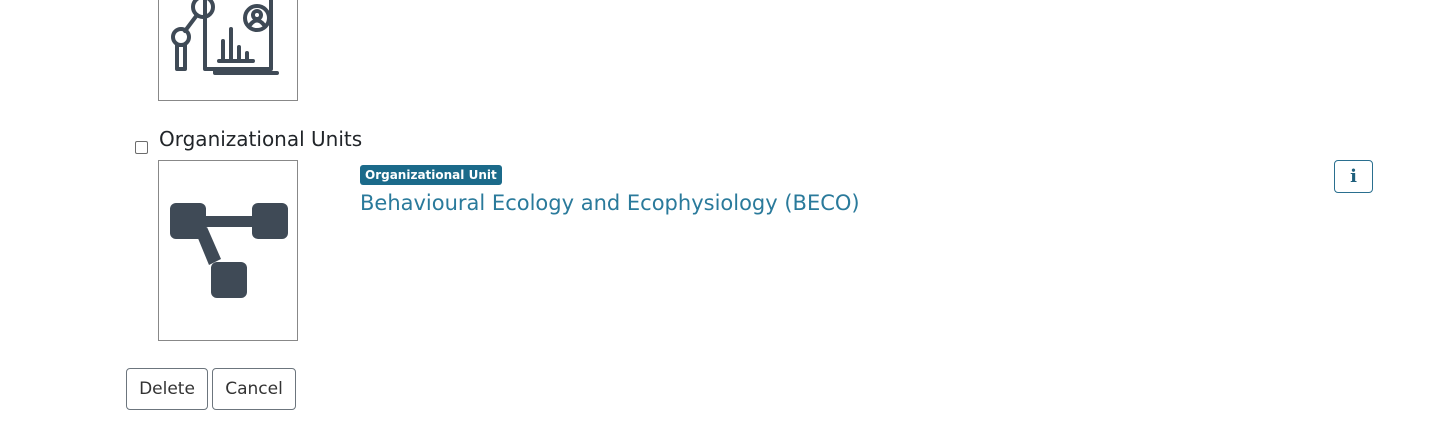 The height and width of the screenshot is (427, 1438). I want to click on analytics-report-icon, so click(225, 37).